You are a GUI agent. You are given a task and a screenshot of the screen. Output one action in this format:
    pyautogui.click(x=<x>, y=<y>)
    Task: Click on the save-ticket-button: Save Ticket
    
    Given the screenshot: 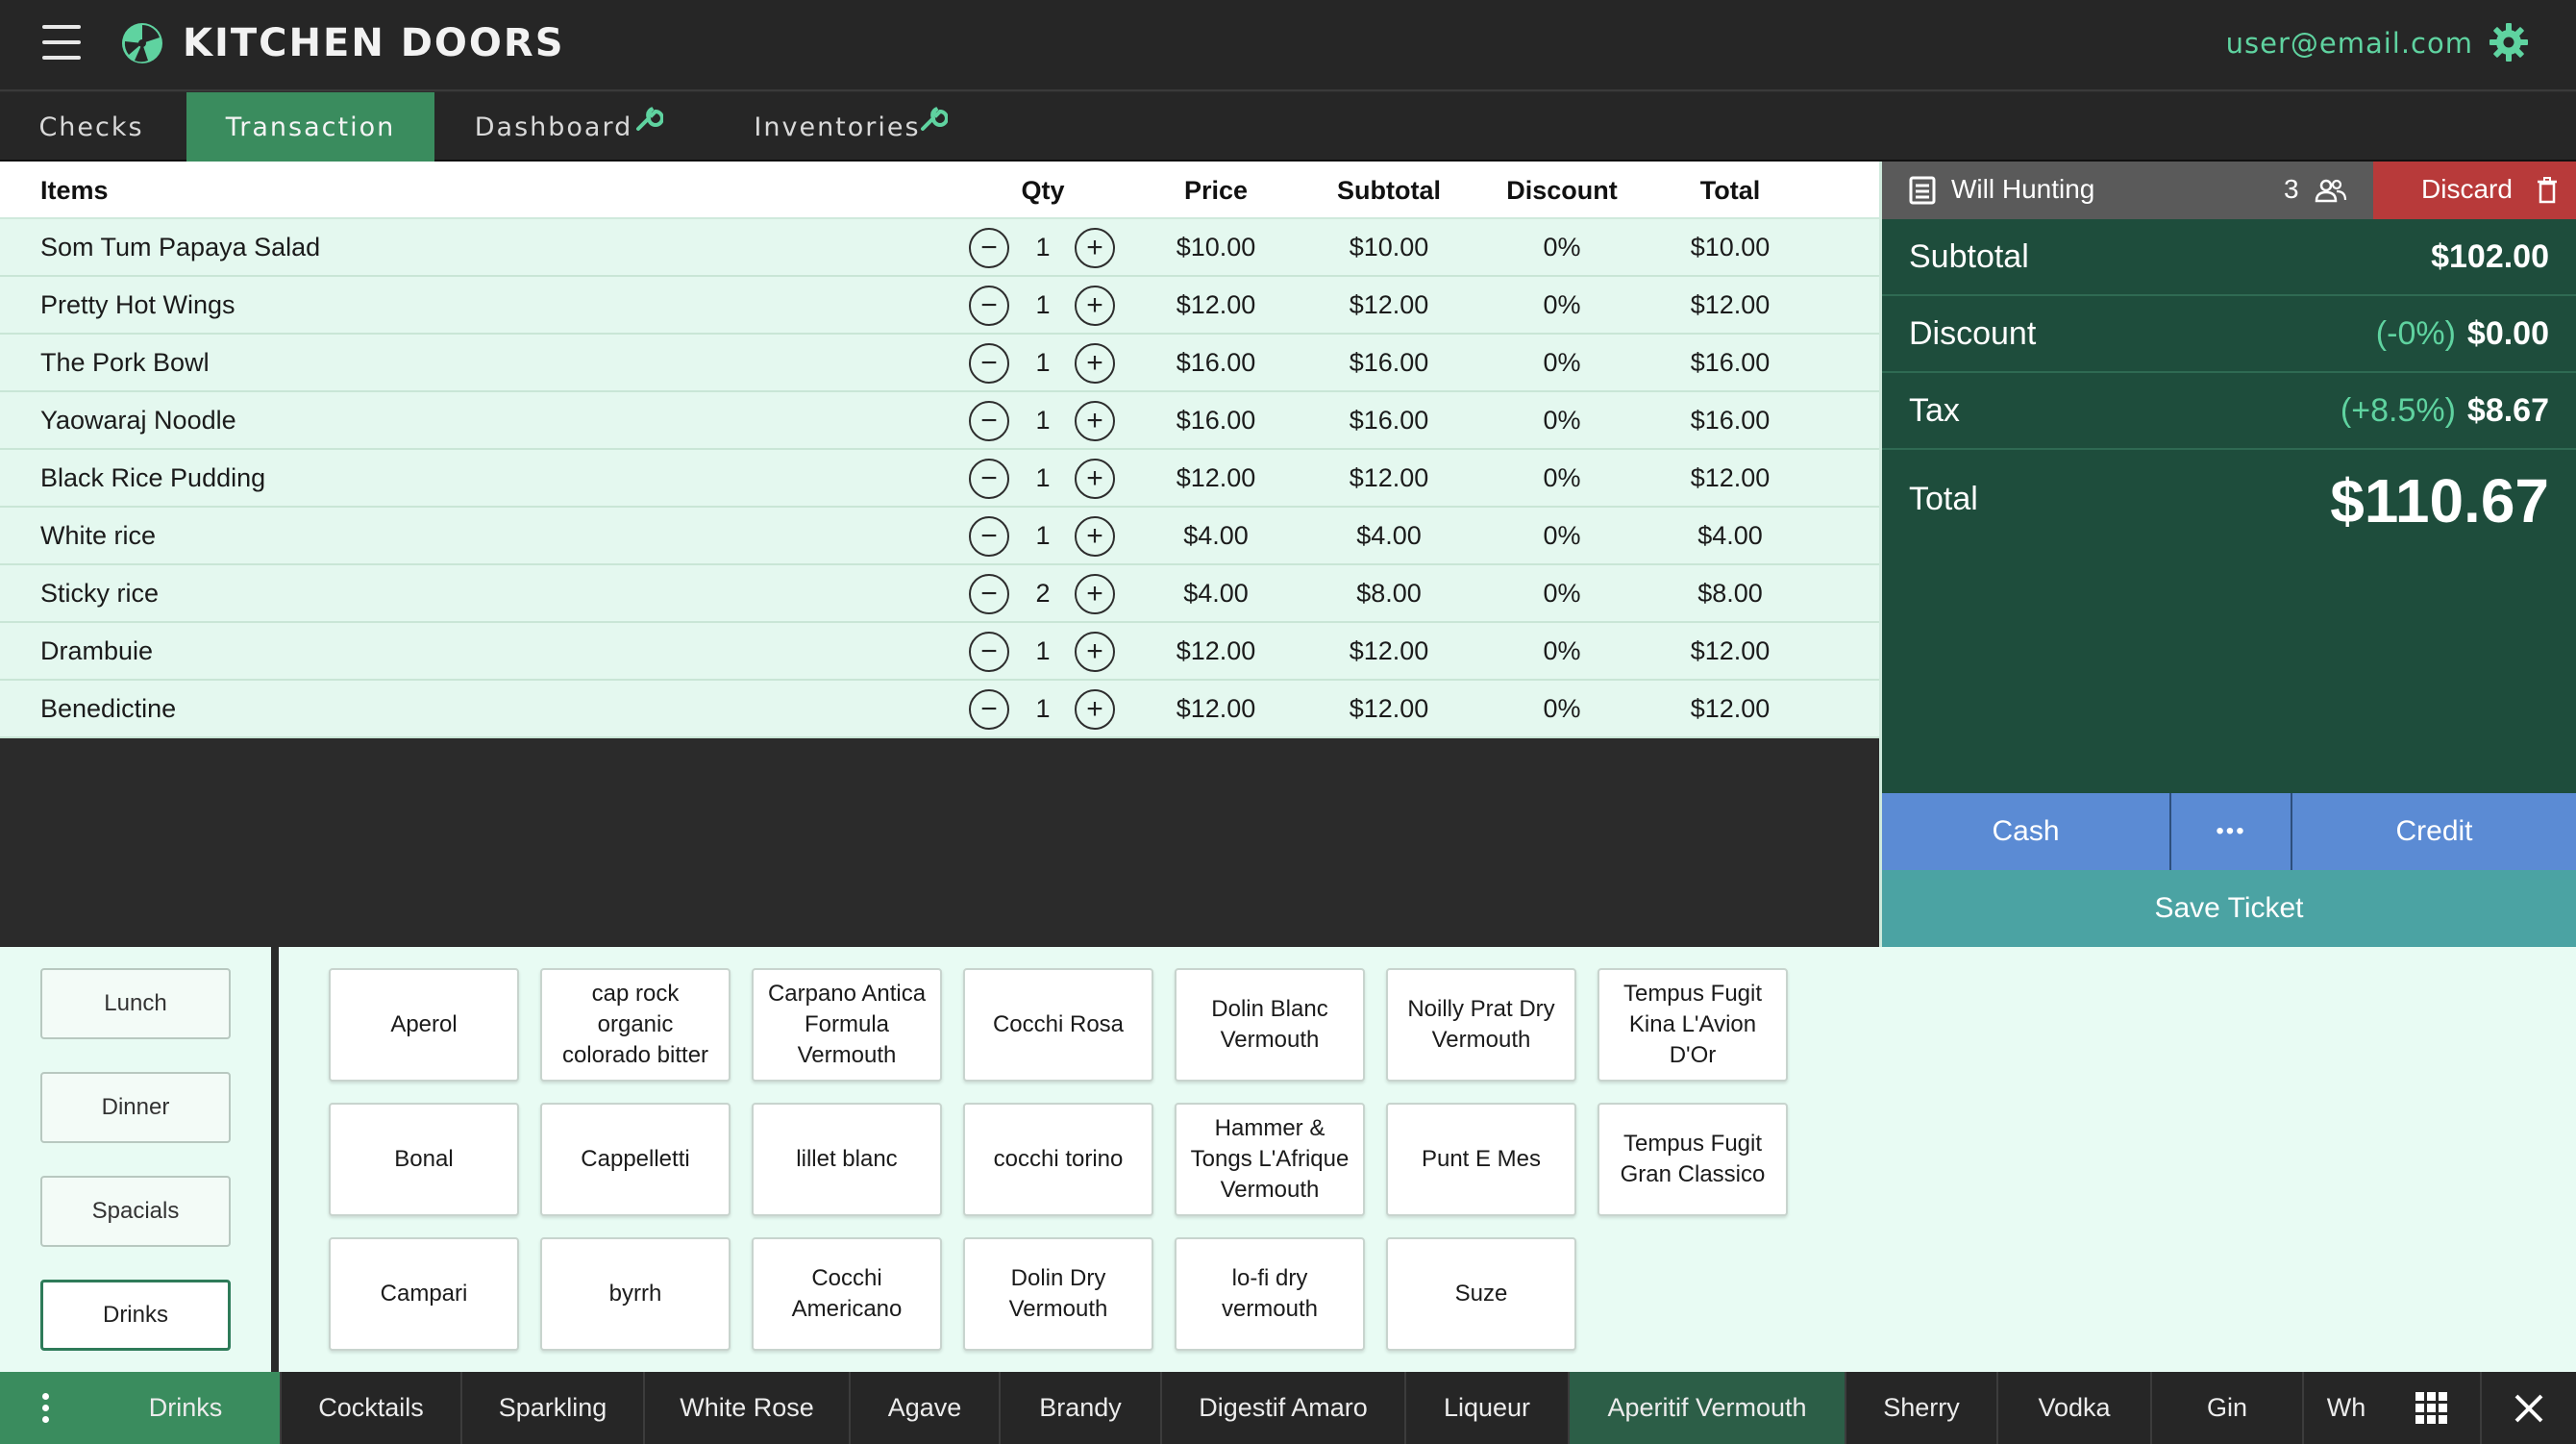 What is the action you would take?
    pyautogui.click(x=2229, y=908)
    